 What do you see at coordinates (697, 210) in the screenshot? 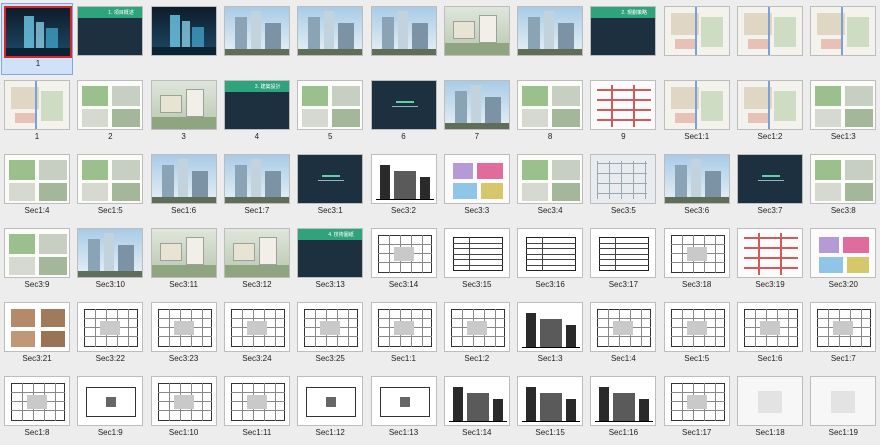
I see `slide-label: Sec3:6` at bounding box center [697, 210].